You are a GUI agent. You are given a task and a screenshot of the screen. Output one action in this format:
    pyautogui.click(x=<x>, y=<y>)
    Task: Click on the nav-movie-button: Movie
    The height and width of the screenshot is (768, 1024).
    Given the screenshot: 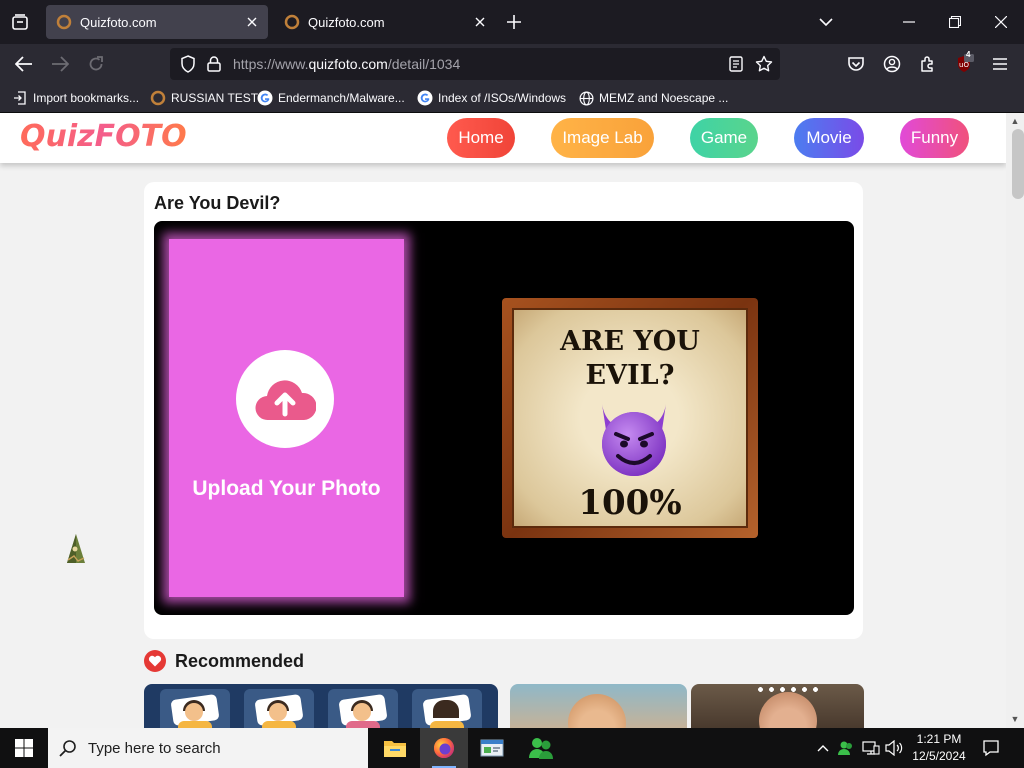 What is the action you would take?
    pyautogui.click(x=829, y=138)
    